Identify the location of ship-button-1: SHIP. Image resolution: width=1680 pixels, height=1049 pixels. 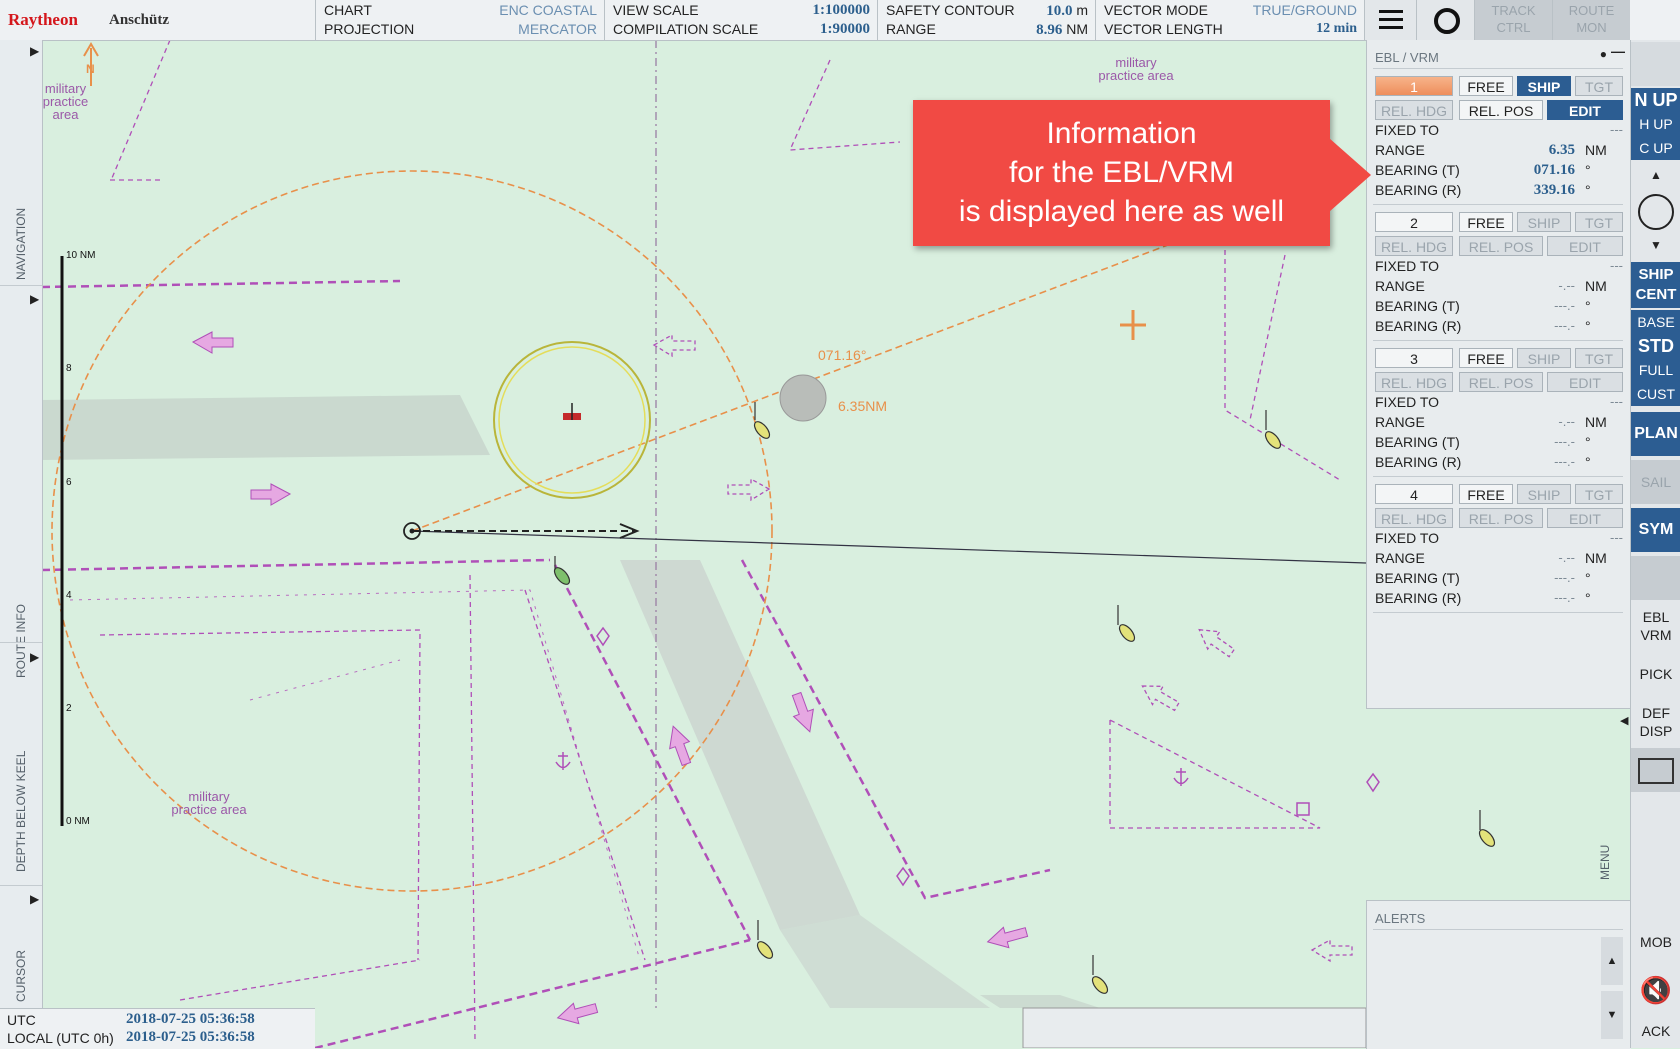
(1544, 86).